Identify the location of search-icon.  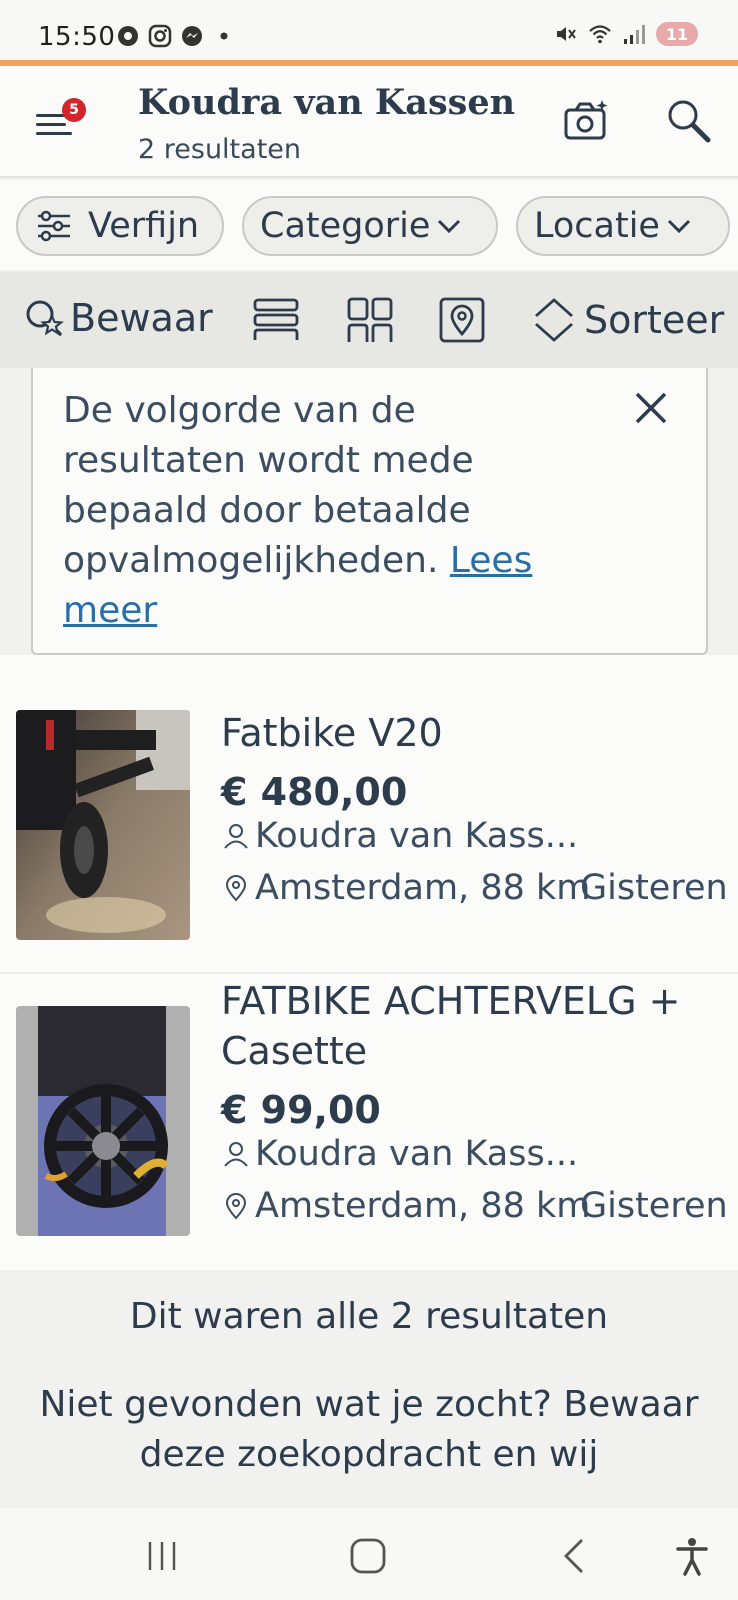
(689, 121).